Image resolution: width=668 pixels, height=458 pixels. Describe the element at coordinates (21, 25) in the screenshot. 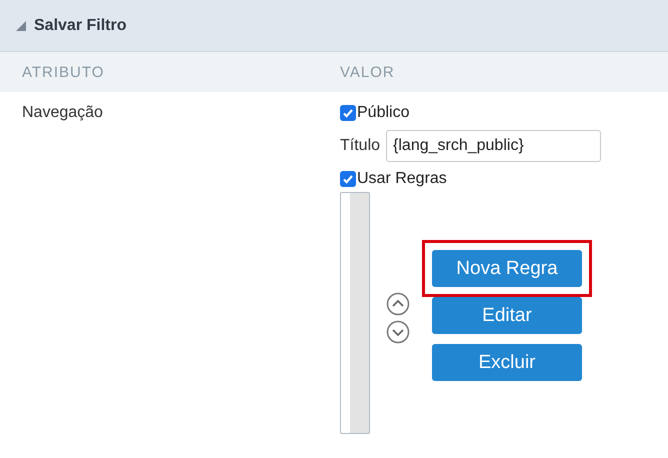

I see `collapse-icon` at that location.